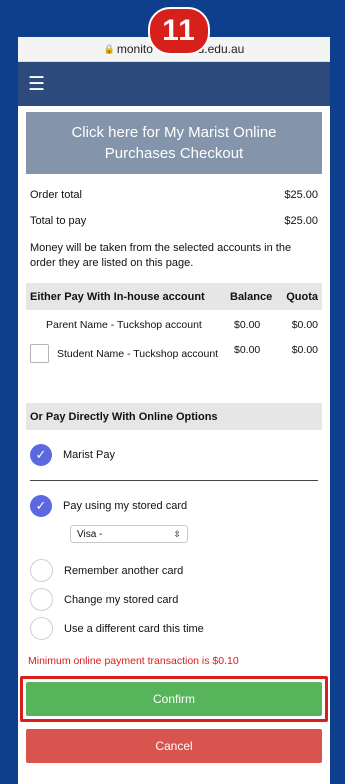 The width and height of the screenshot is (345, 784). What do you see at coordinates (109, 48) in the screenshot?
I see `lock-icon: 🔒` at bounding box center [109, 48].